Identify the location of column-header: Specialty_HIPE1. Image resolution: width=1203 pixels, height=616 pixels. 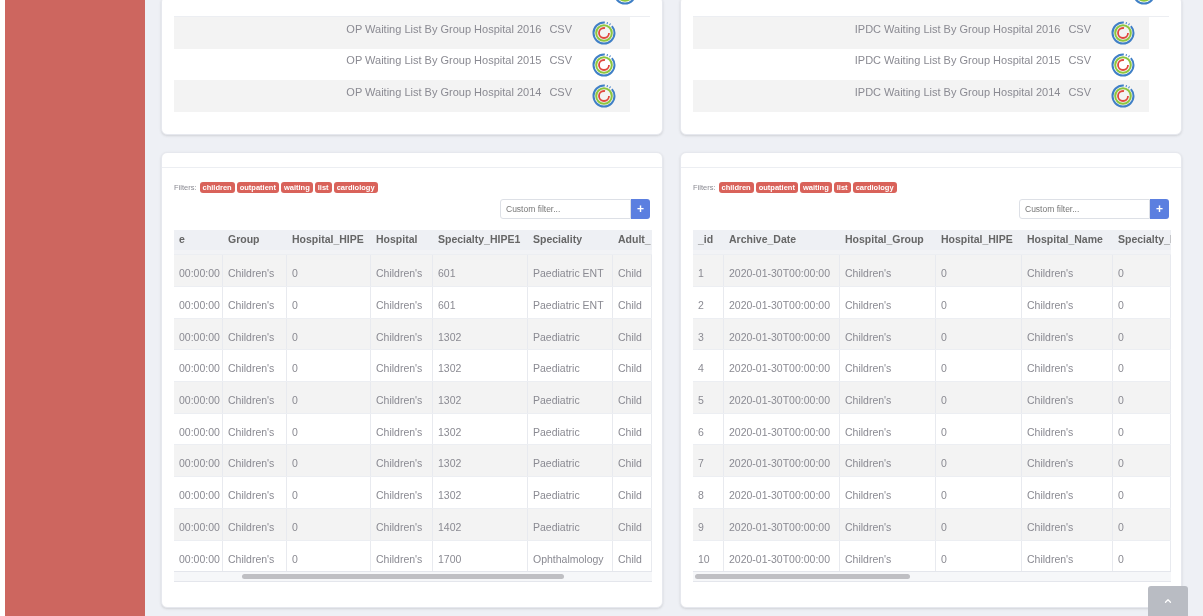
(479, 240).